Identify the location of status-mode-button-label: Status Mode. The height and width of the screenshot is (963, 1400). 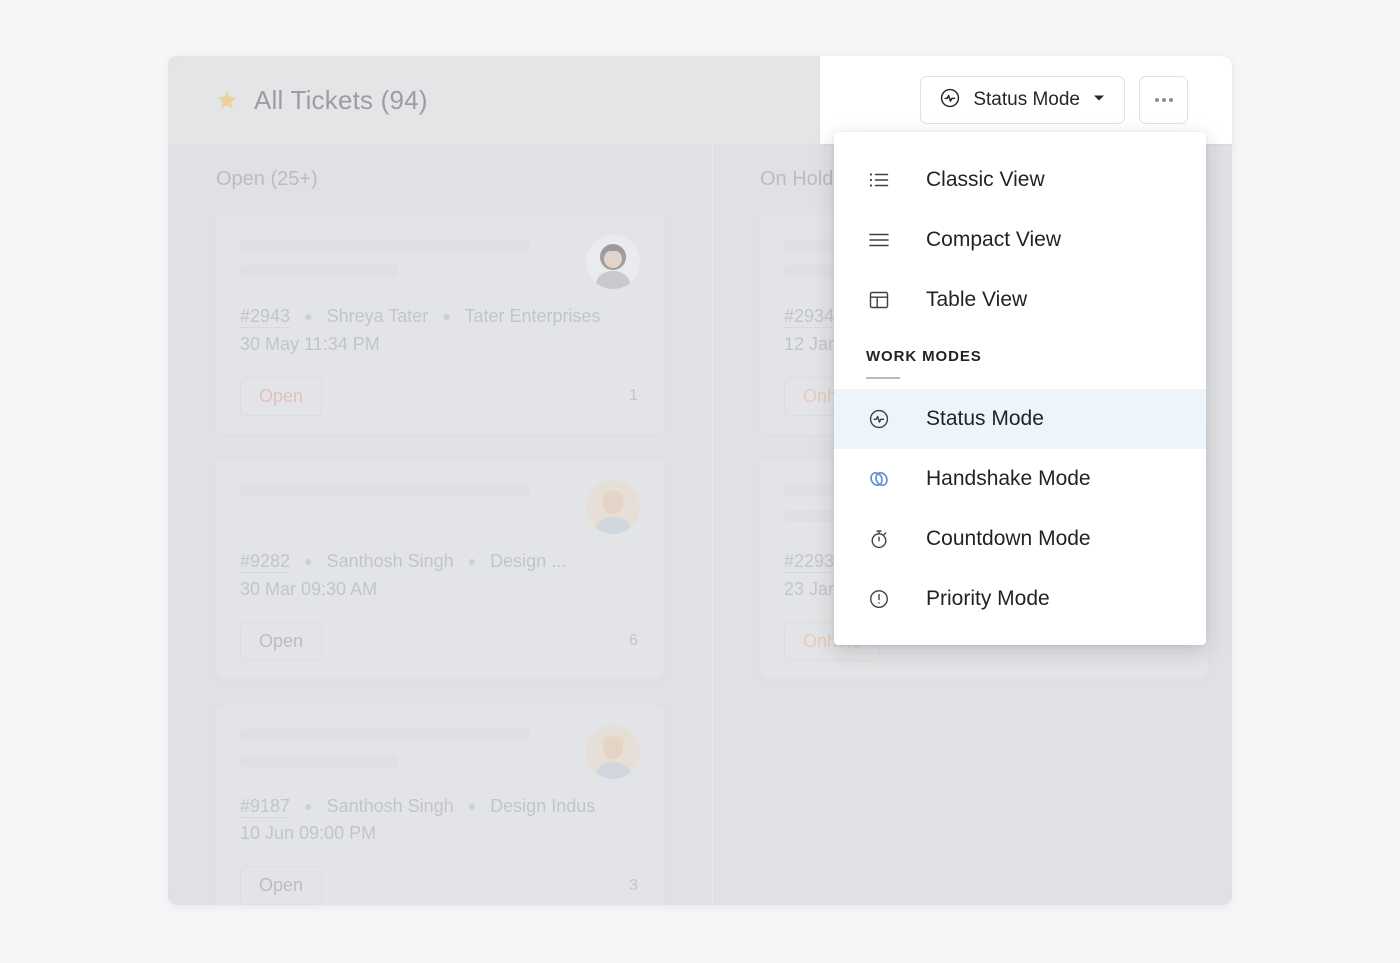
(1026, 99).